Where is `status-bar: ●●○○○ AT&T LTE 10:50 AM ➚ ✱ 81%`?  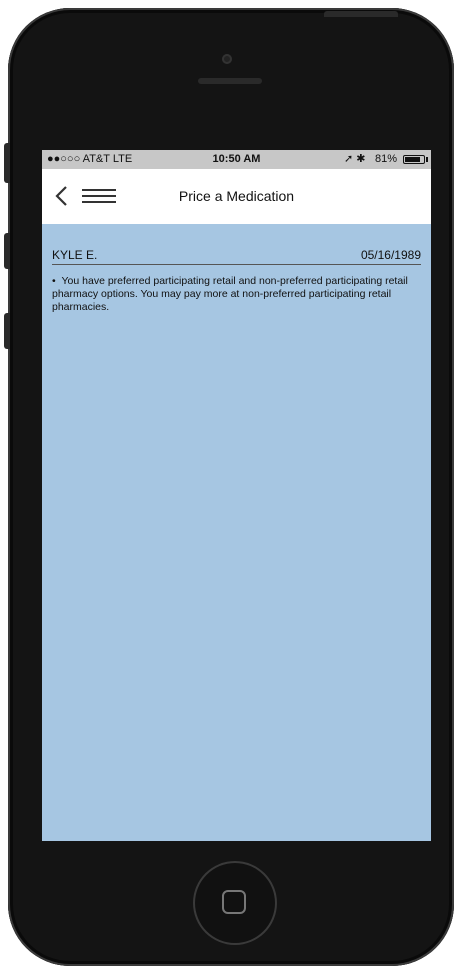 status-bar: ●●○○○ AT&T LTE 10:50 AM ➚ ✱ 81% is located at coordinates (236, 159).